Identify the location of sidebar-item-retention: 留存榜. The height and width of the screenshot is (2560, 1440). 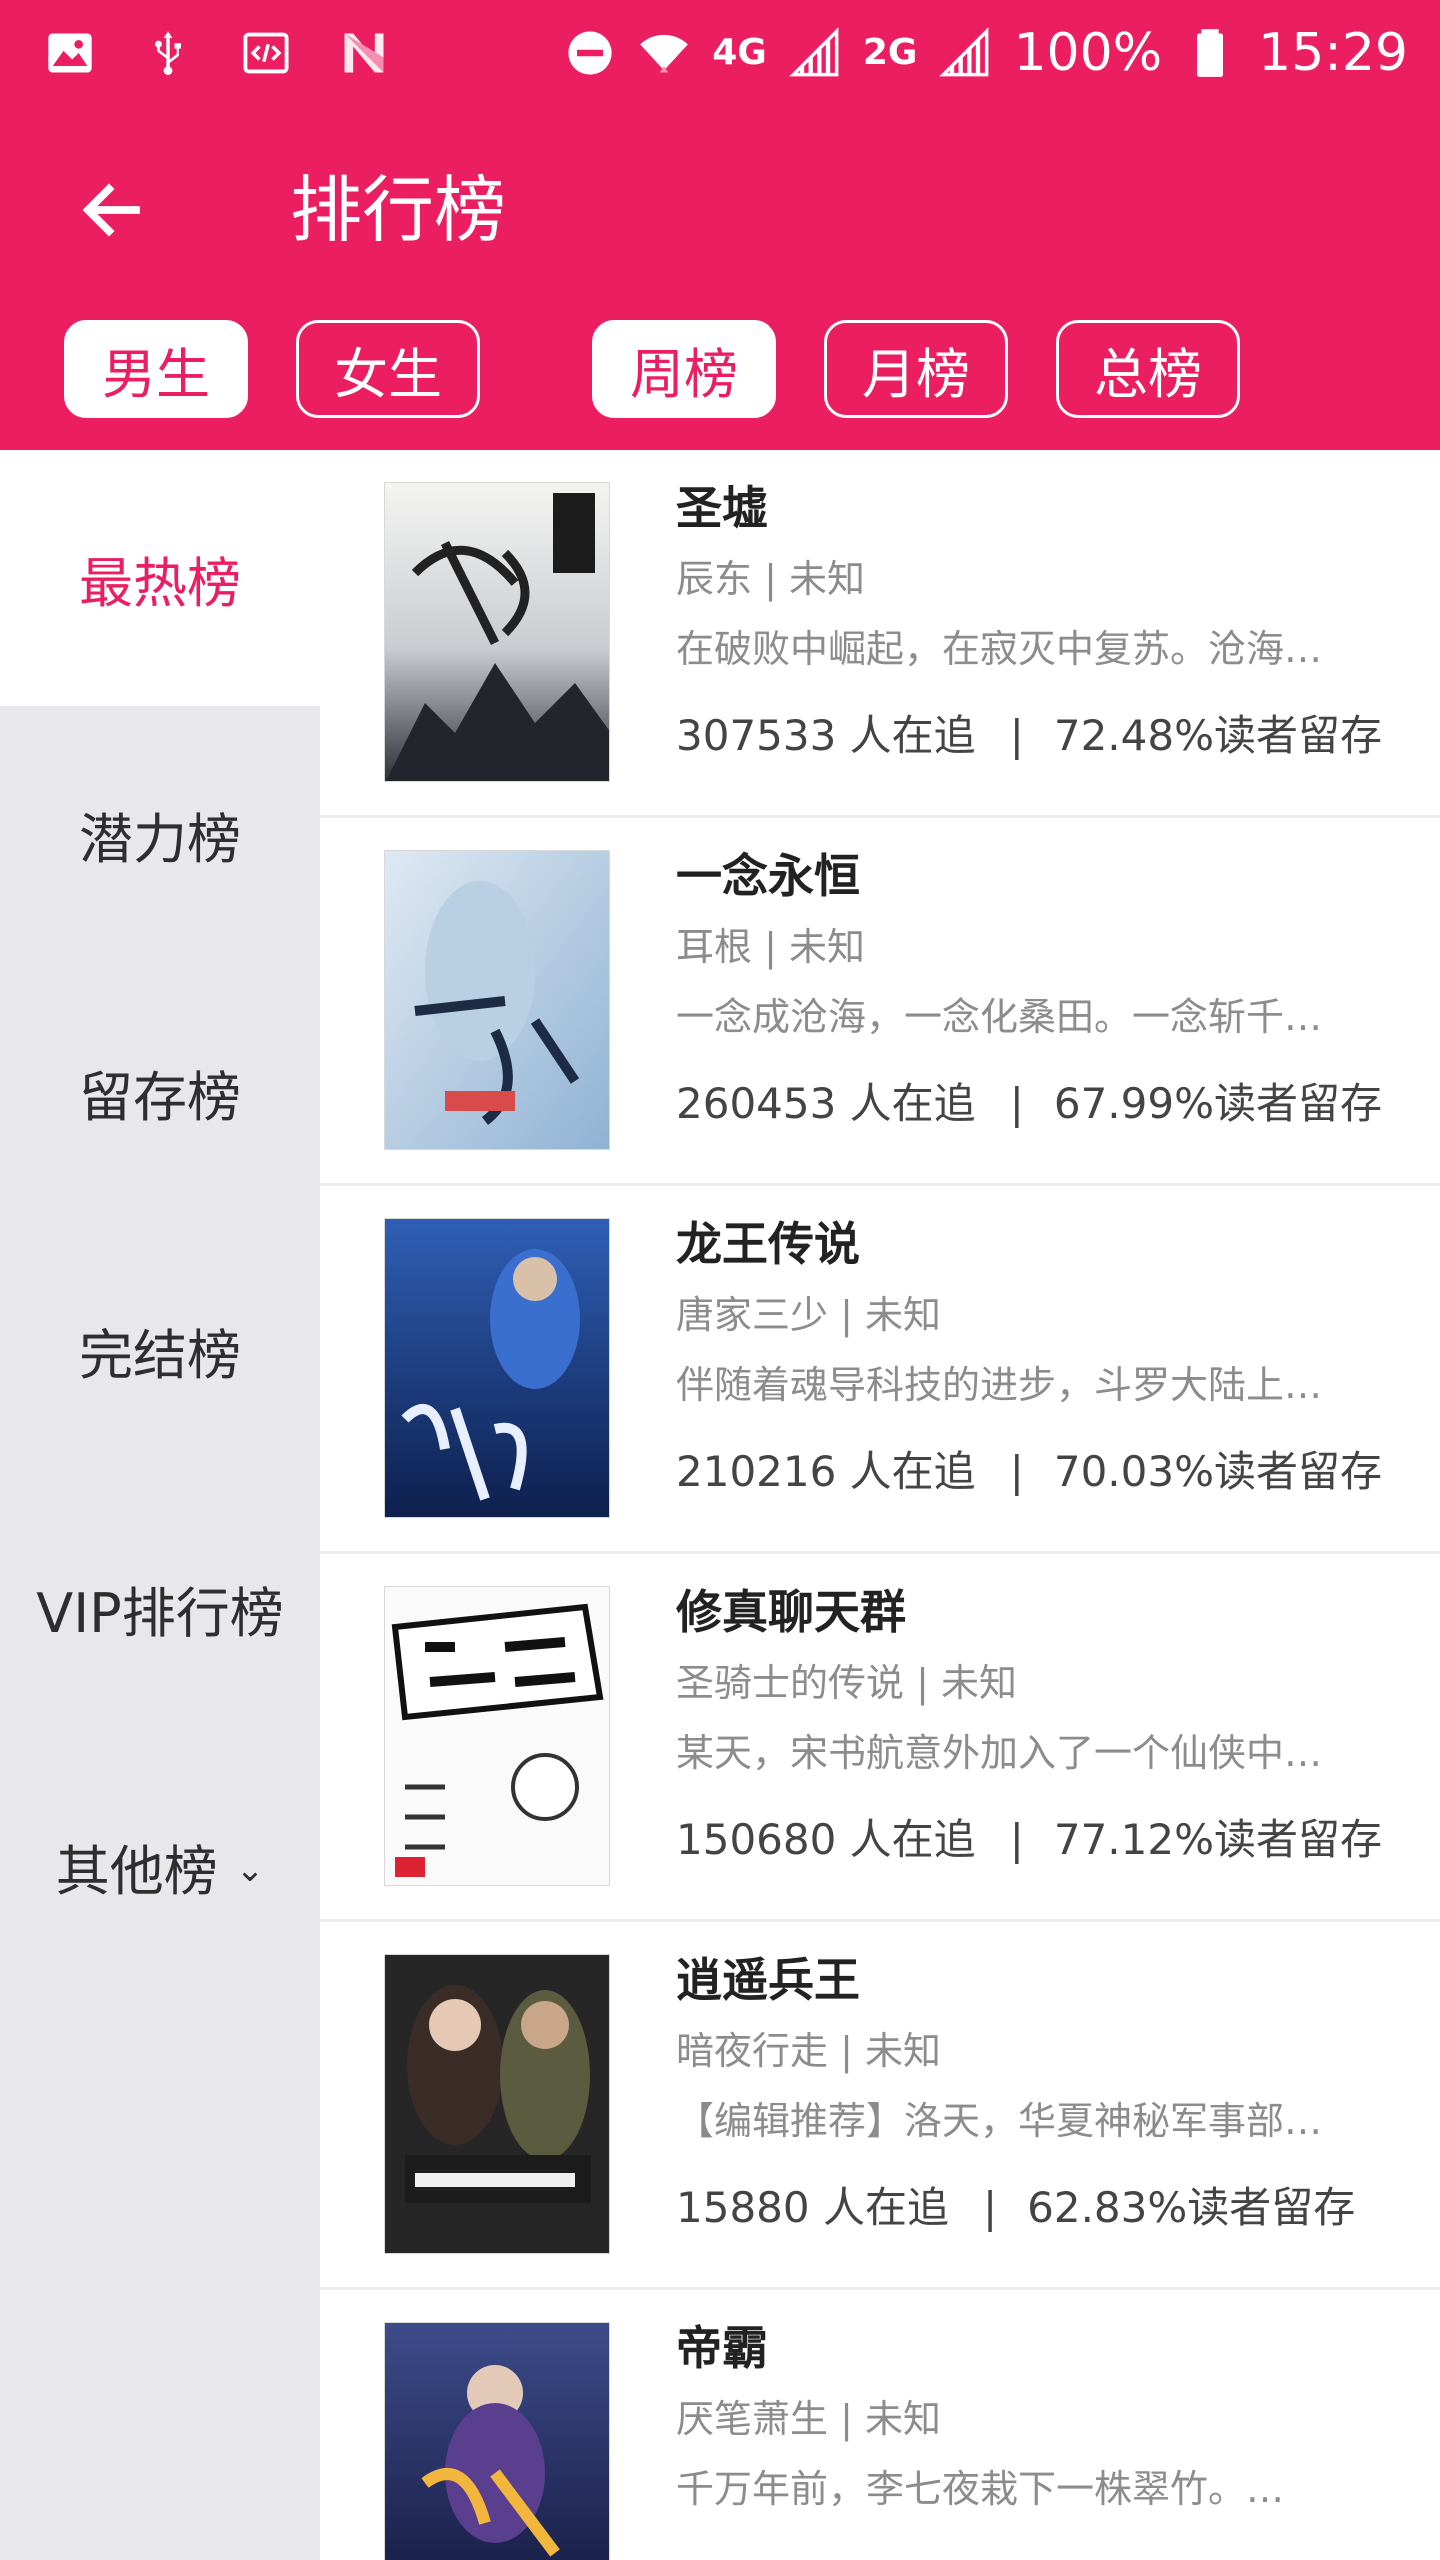
(160, 1092).